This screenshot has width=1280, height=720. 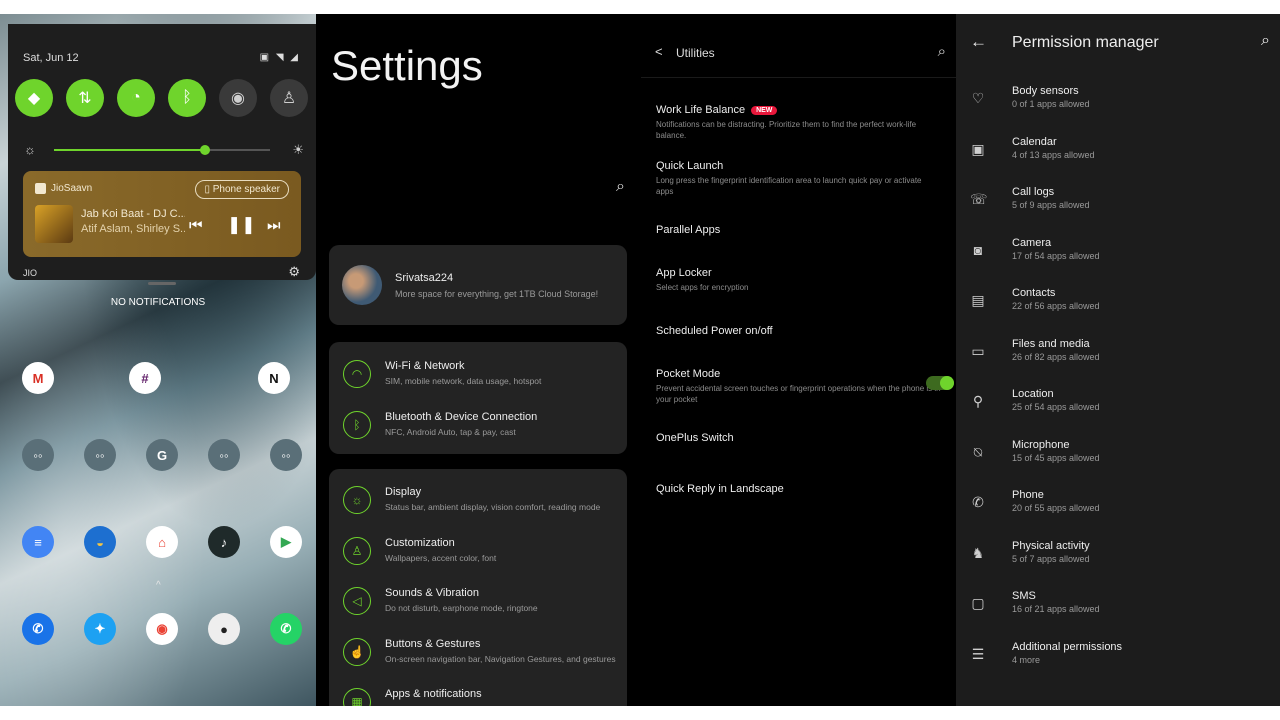 What do you see at coordinates (38, 542) in the screenshot?
I see `docs-icon: ≡` at bounding box center [38, 542].